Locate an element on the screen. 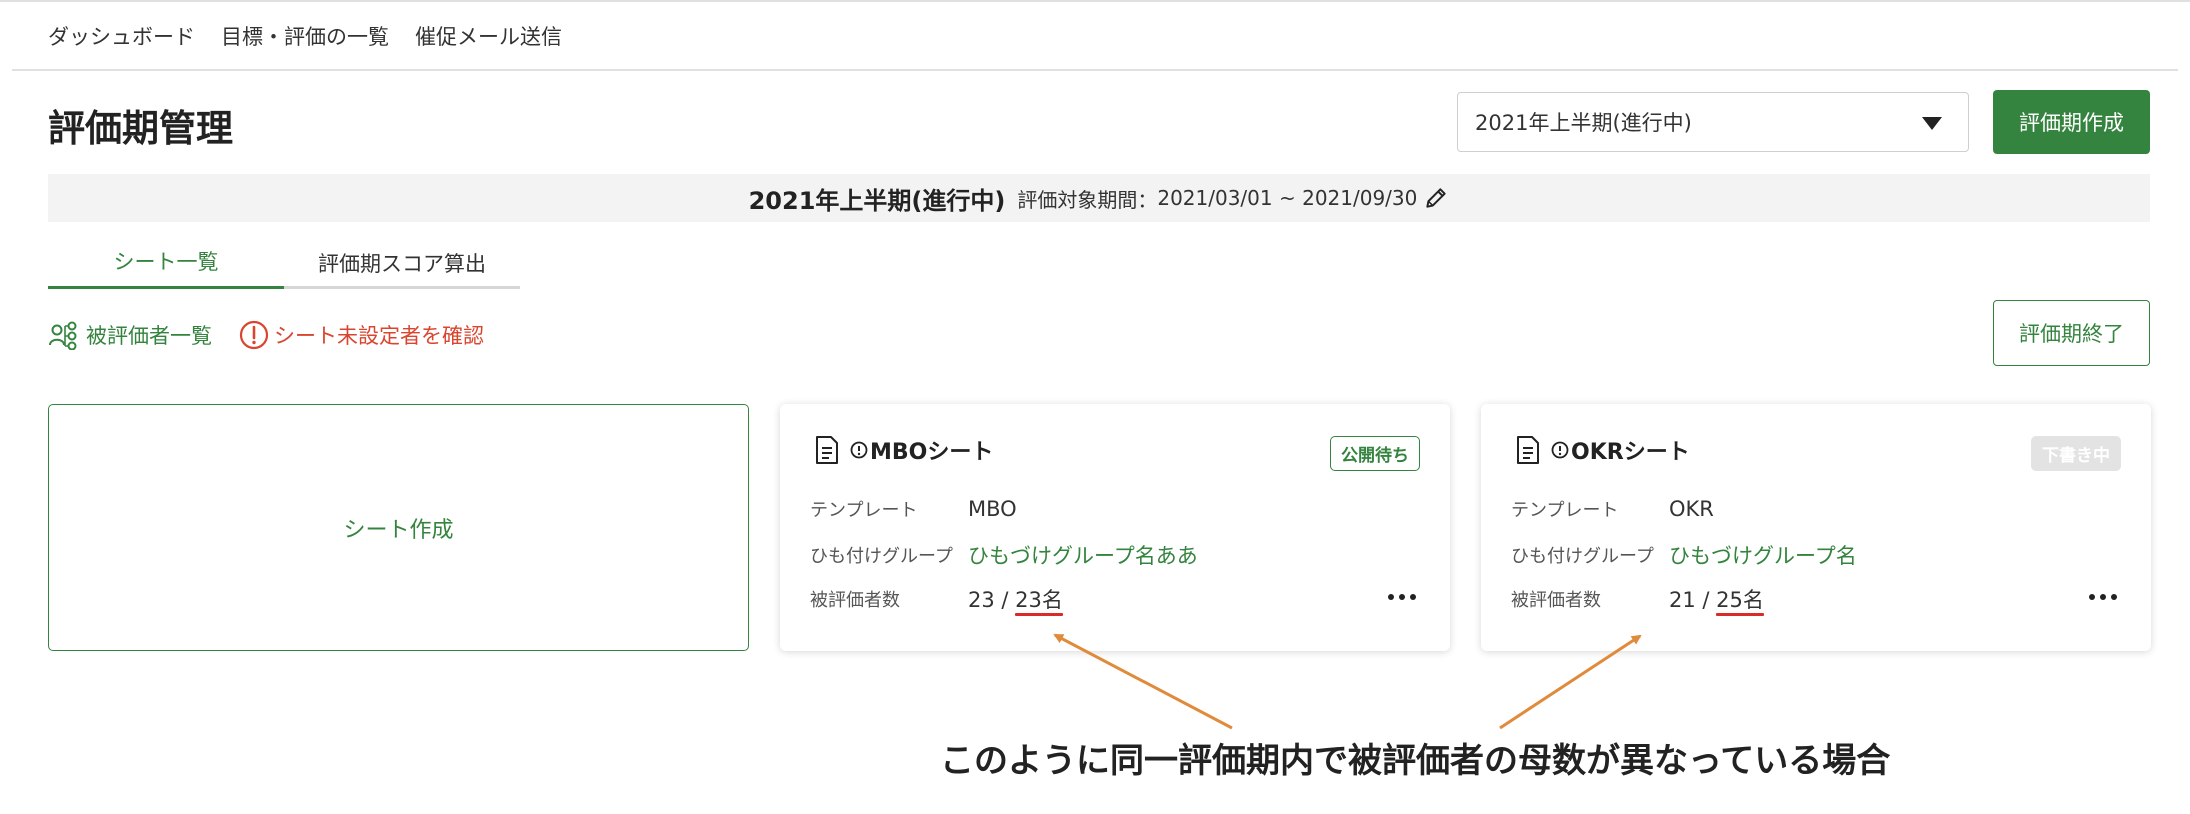  nav-item-reminder-mail: 催促メール送信 is located at coordinates (488, 36).